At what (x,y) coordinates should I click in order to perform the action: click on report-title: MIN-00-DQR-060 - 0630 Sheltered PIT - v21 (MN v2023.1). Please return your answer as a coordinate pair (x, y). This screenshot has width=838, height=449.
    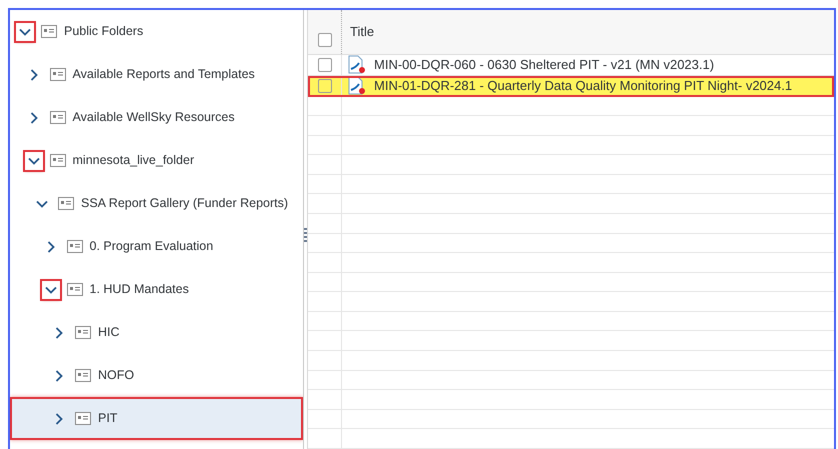
    Looking at the image, I should click on (544, 65).